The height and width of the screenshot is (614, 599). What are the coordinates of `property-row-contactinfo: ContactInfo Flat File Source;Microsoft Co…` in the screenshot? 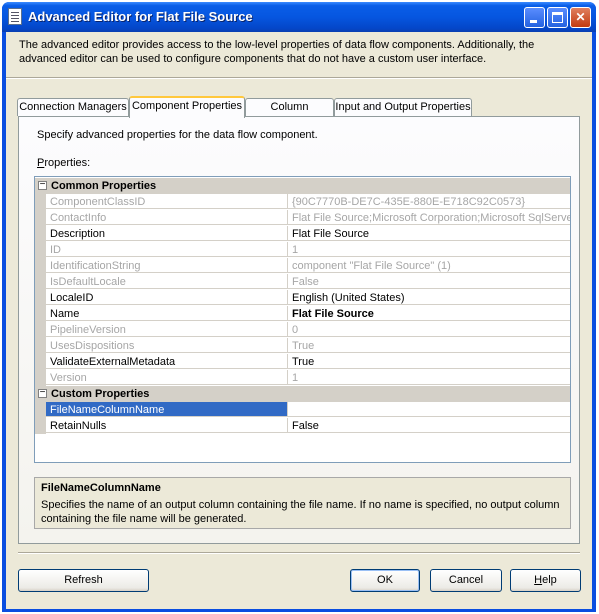 It's located at (302, 218).